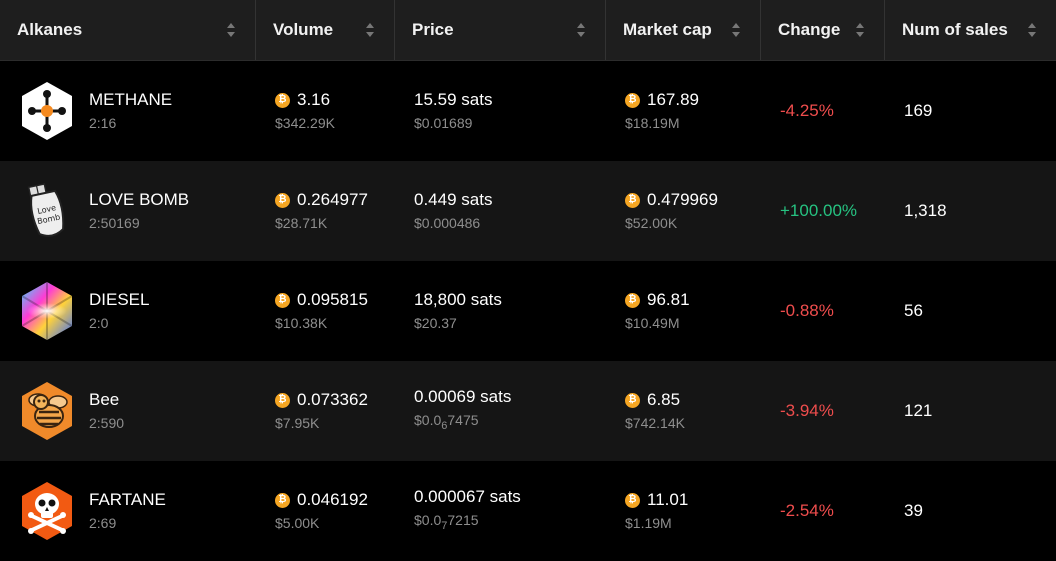  Describe the element at coordinates (683, 311) in the screenshot. I see `market-cap-cell: ₿ 96.81 $10.49M` at that location.